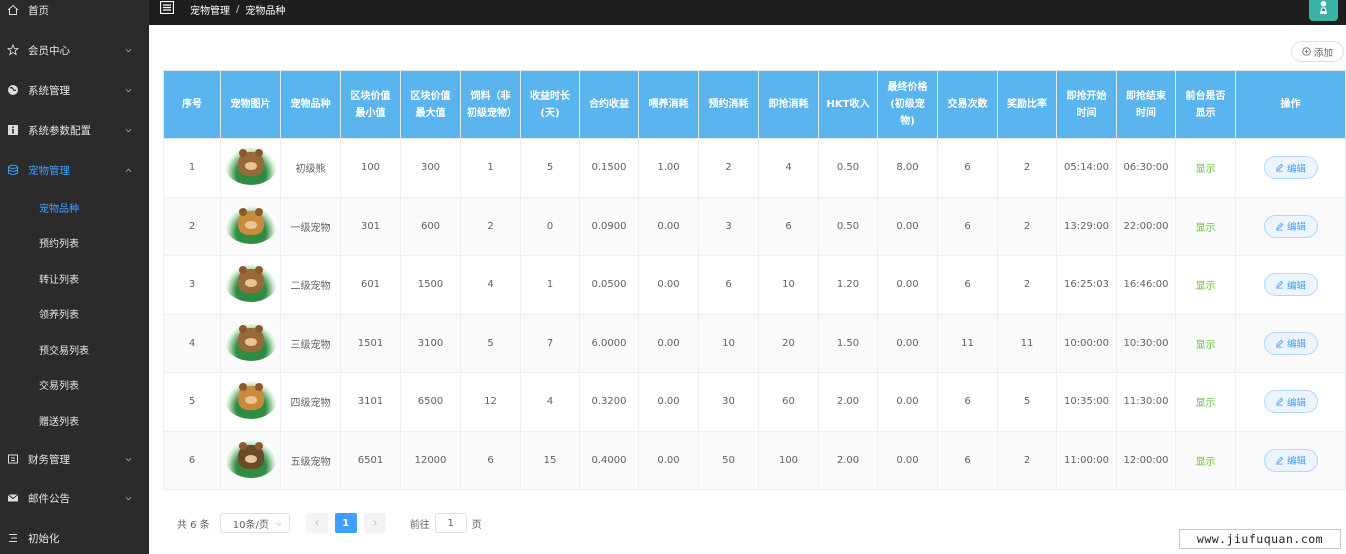 The width and height of the screenshot is (1346, 554). What do you see at coordinates (1086, 285) in the screenshot?
I see `cell-start: 16:25:03` at bounding box center [1086, 285].